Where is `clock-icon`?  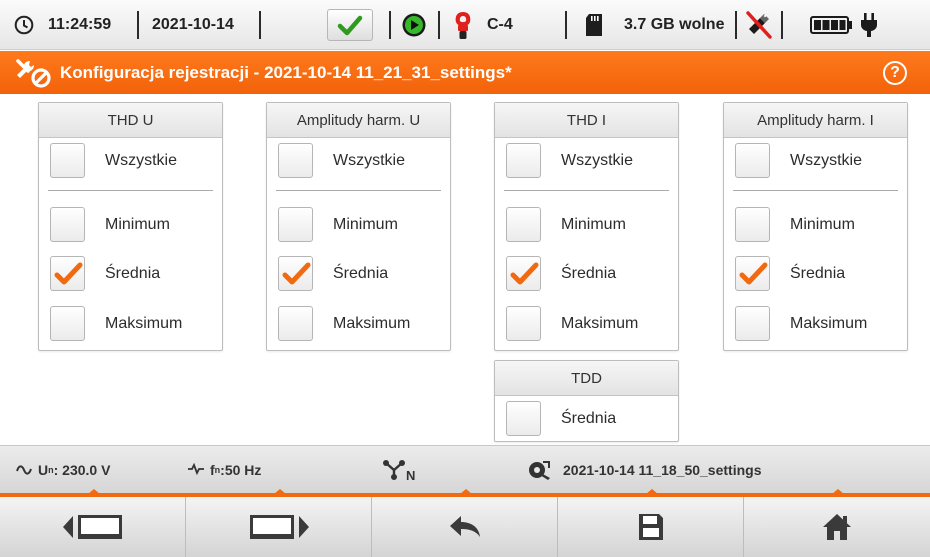 clock-icon is located at coordinates (24, 25).